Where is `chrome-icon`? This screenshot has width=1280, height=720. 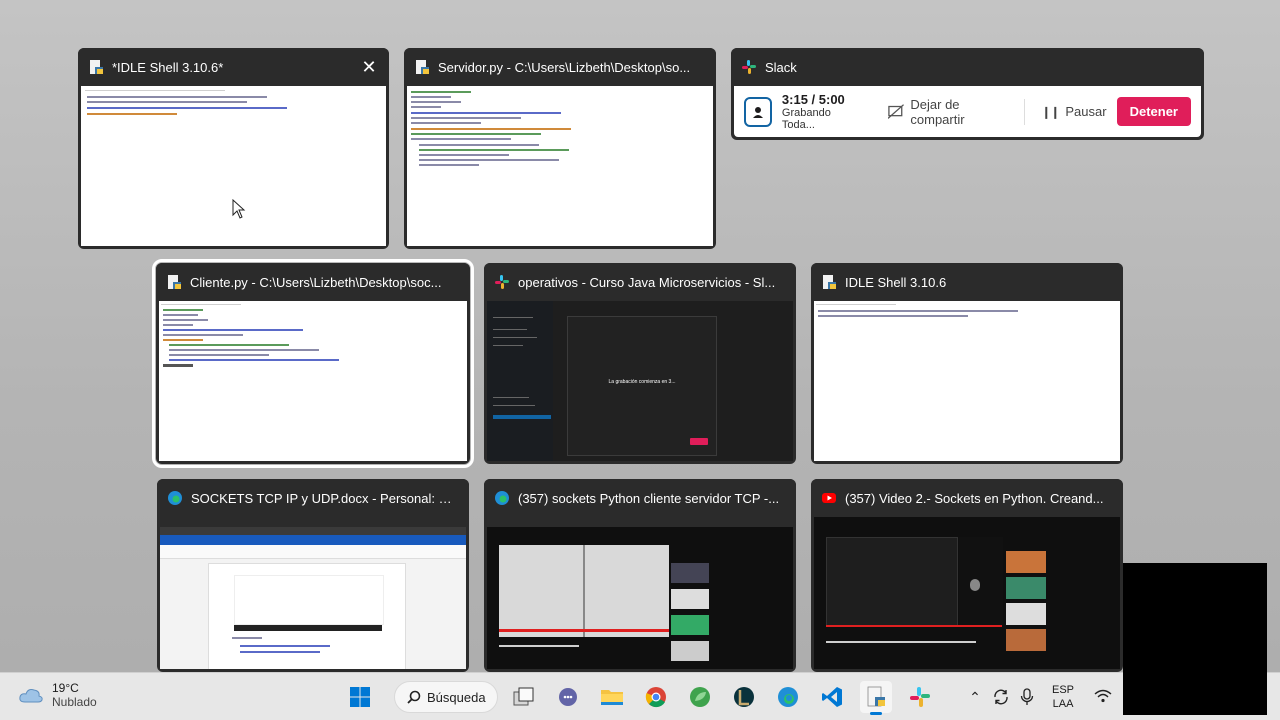 chrome-icon is located at coordinates (656, 697).